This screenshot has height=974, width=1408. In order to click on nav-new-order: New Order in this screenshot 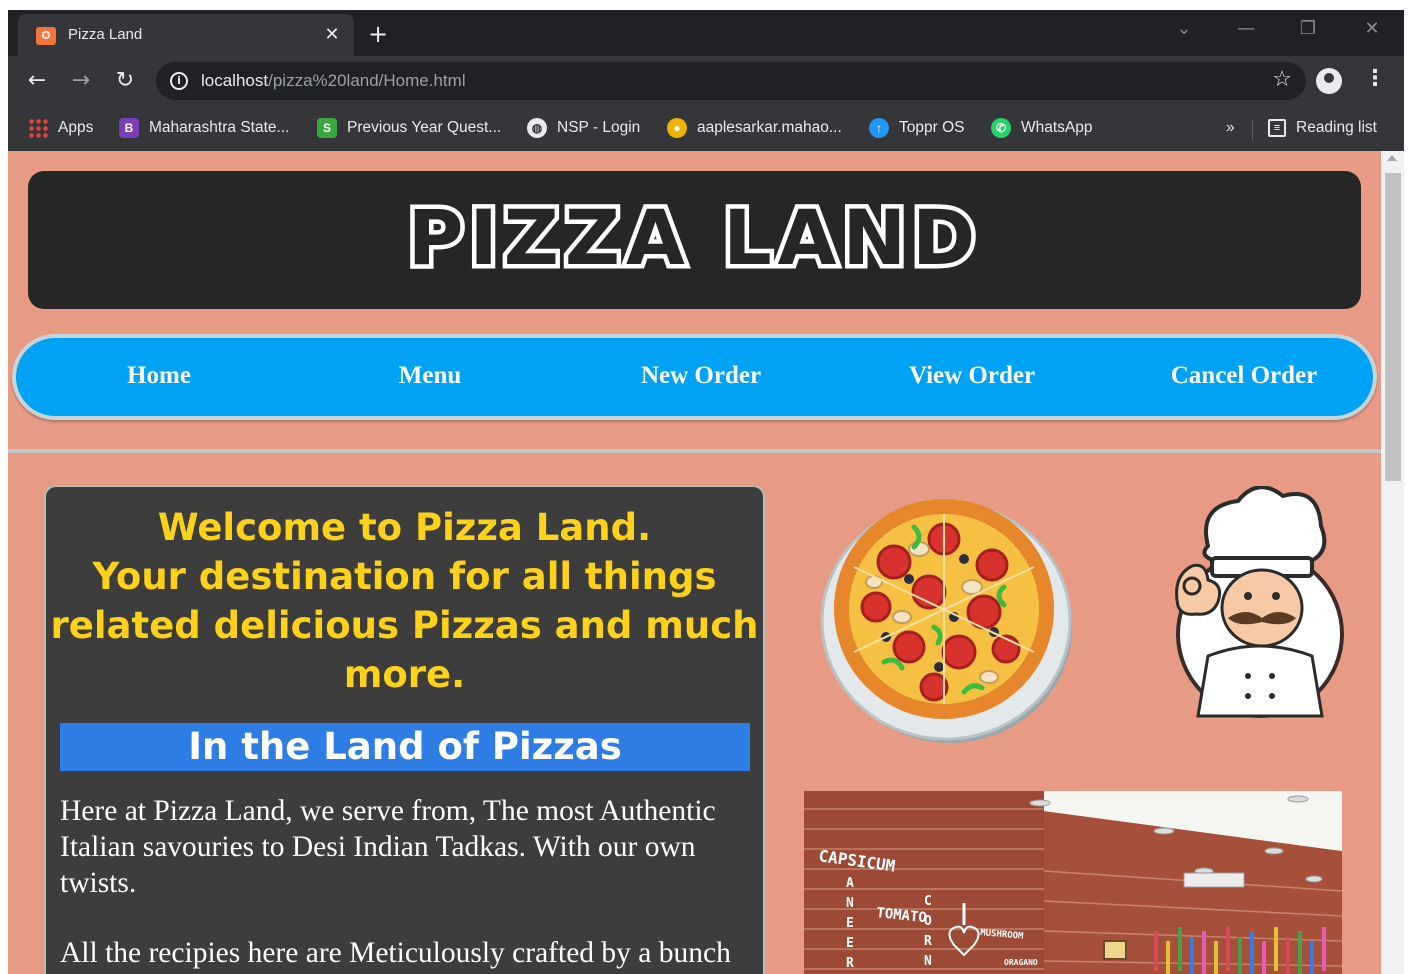, I will do `click(701, 376)`.